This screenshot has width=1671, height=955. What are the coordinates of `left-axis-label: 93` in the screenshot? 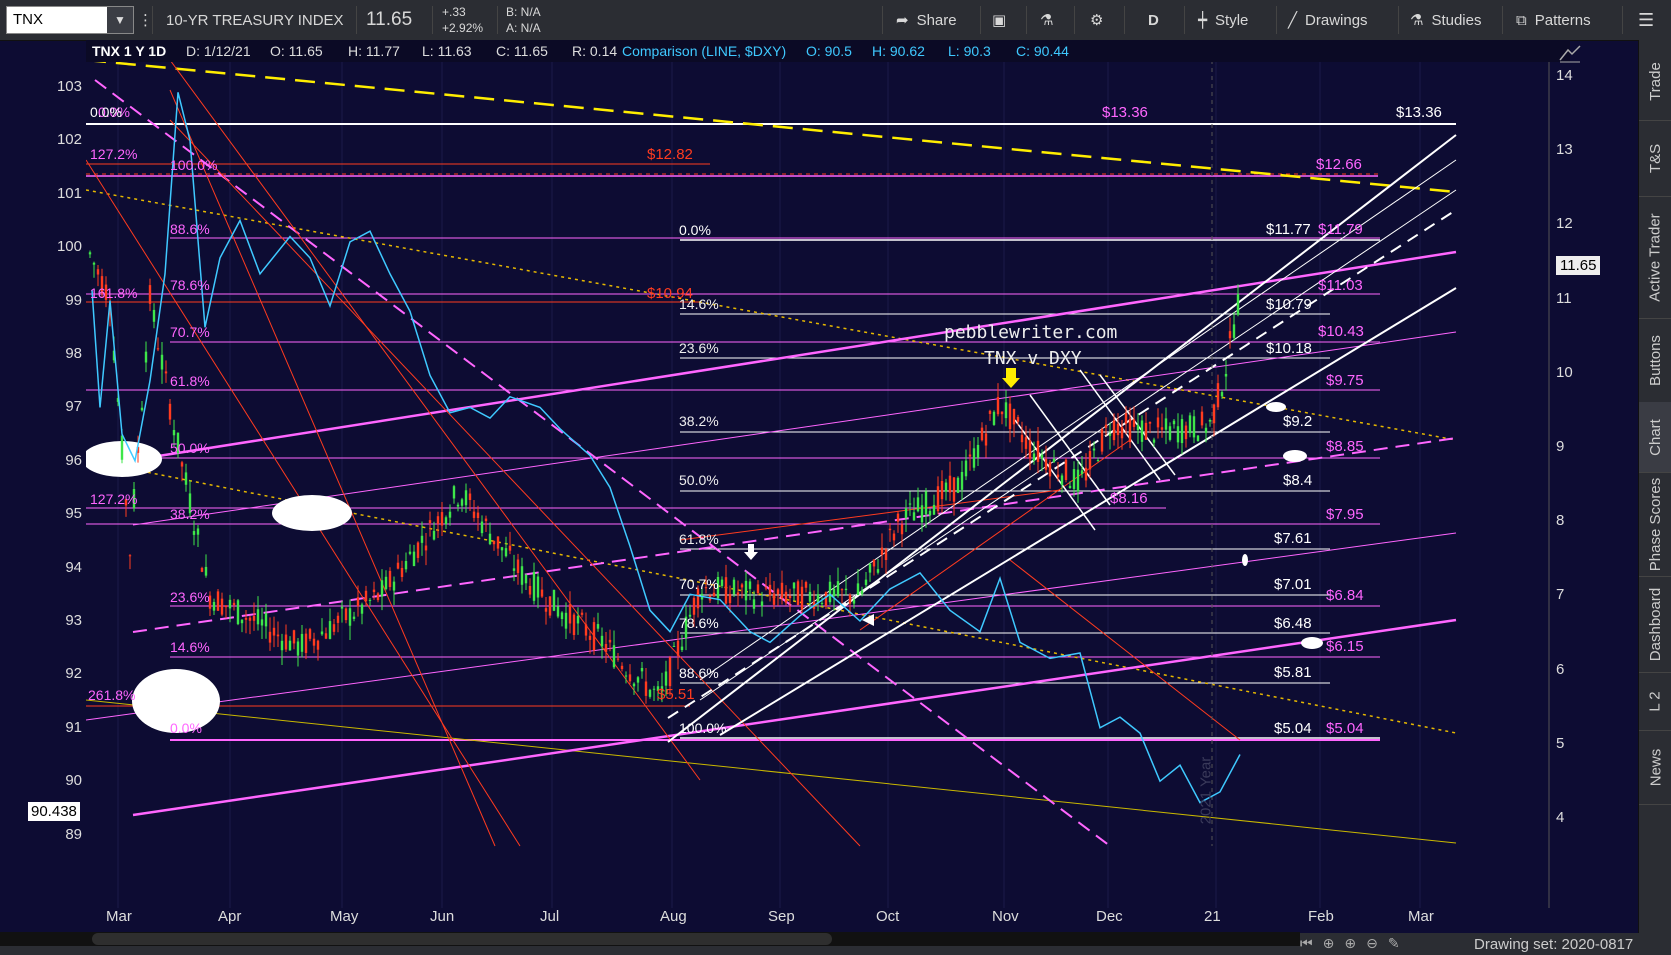 It's located at (73, 620).